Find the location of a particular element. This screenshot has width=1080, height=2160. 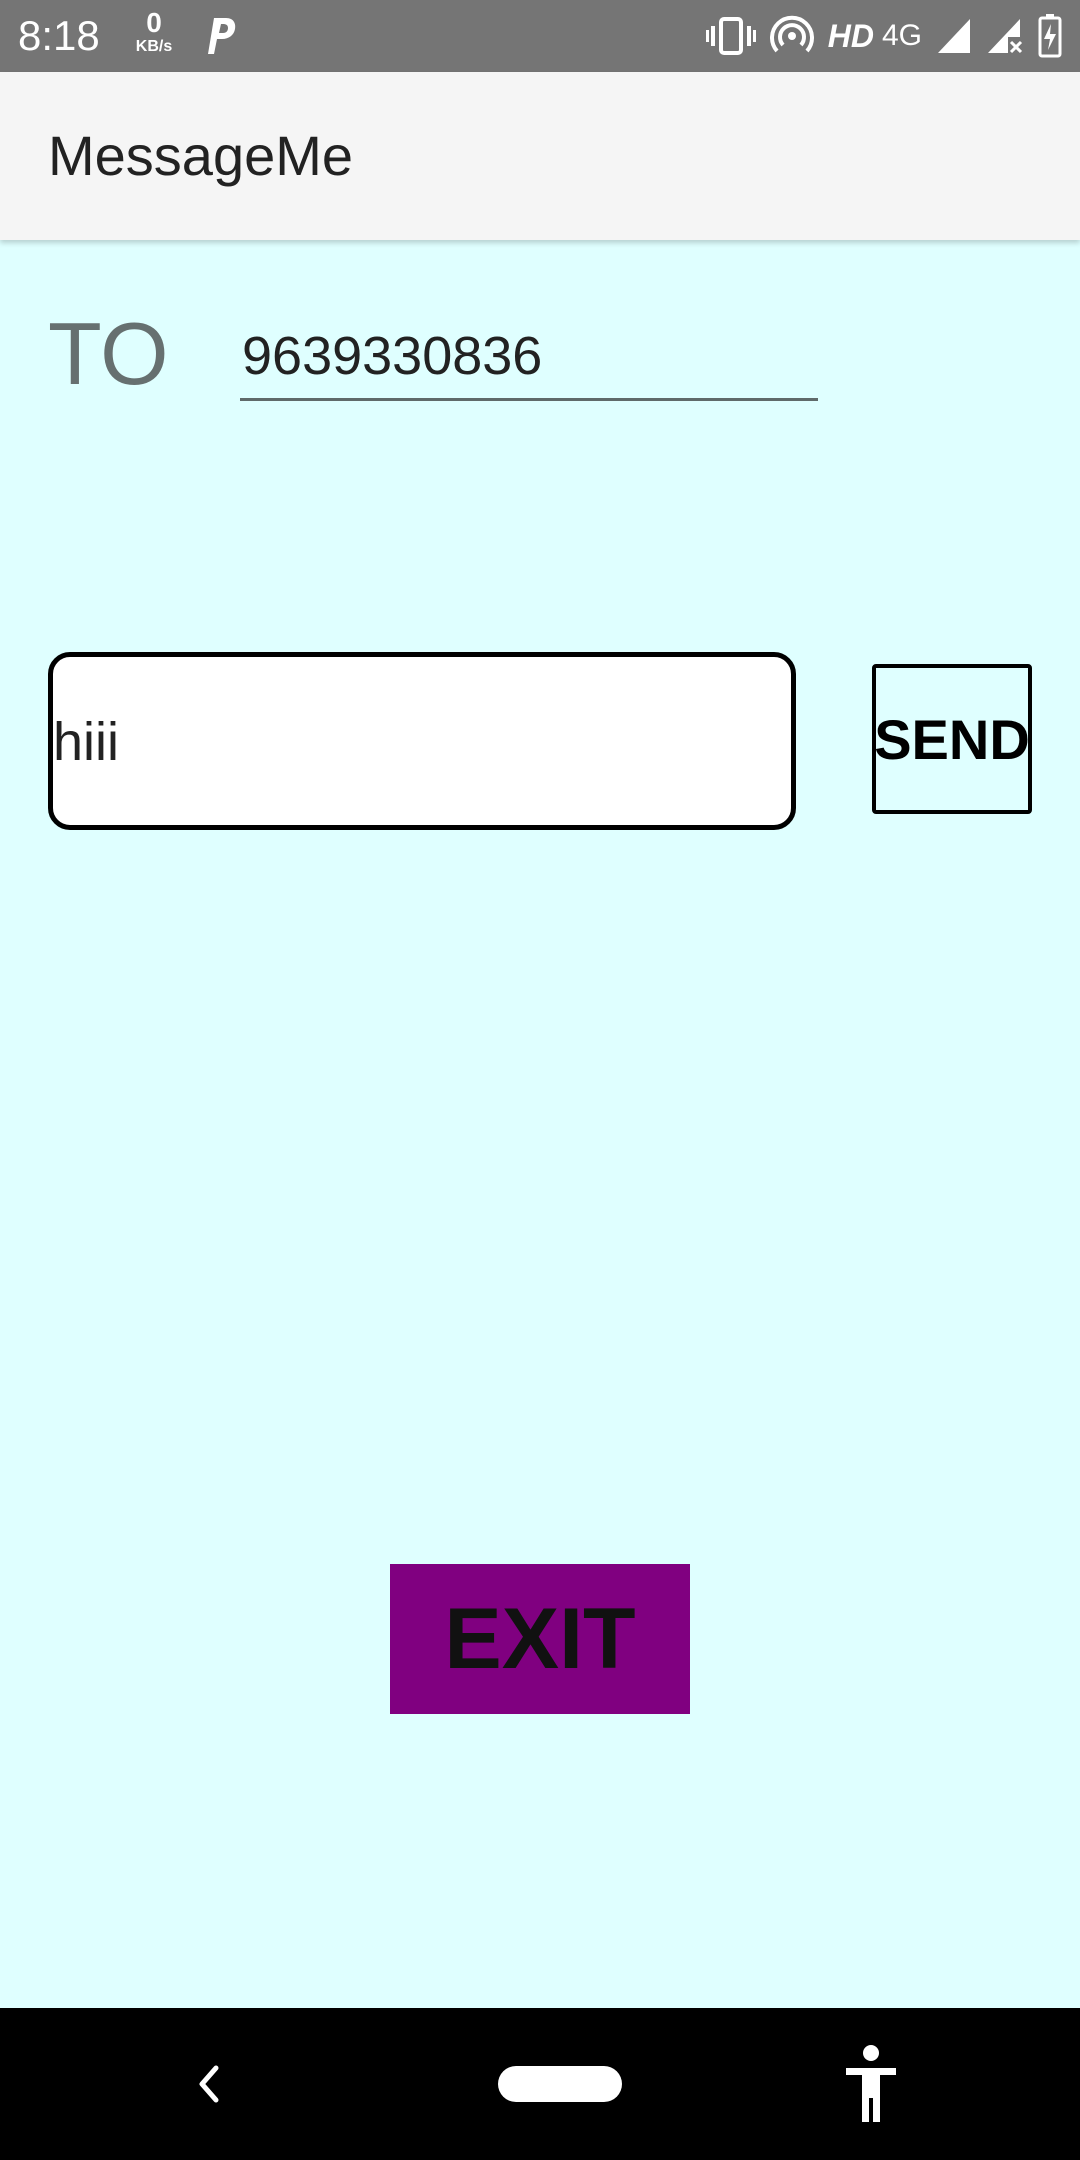

status-bar: 8:18 0 KB/s HD 4G is located at coordinates (540, 36).